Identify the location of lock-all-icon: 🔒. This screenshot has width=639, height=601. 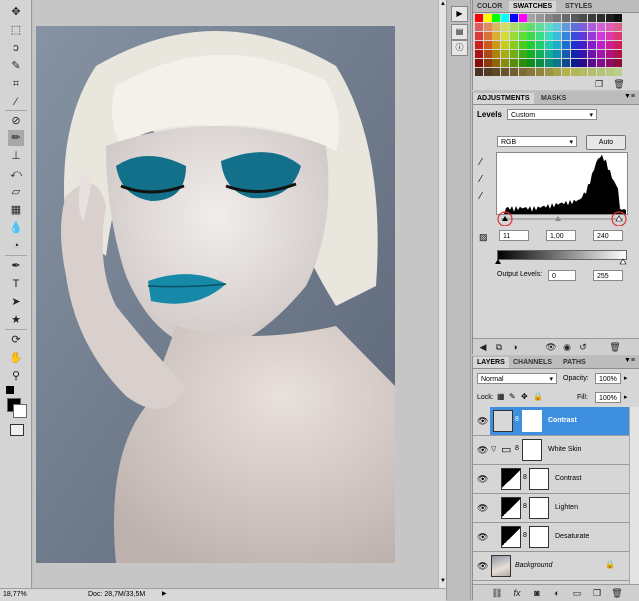
(538, 396).